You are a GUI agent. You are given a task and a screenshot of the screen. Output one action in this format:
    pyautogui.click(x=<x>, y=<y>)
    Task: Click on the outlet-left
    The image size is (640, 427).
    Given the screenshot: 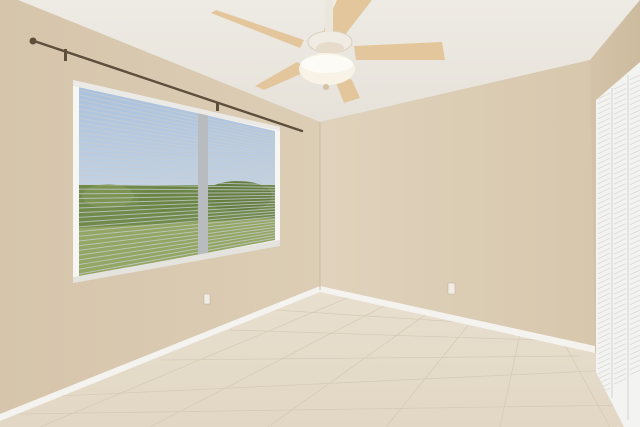 What is the action you would take?
    pyautogui.click(x=207, y=299)
    